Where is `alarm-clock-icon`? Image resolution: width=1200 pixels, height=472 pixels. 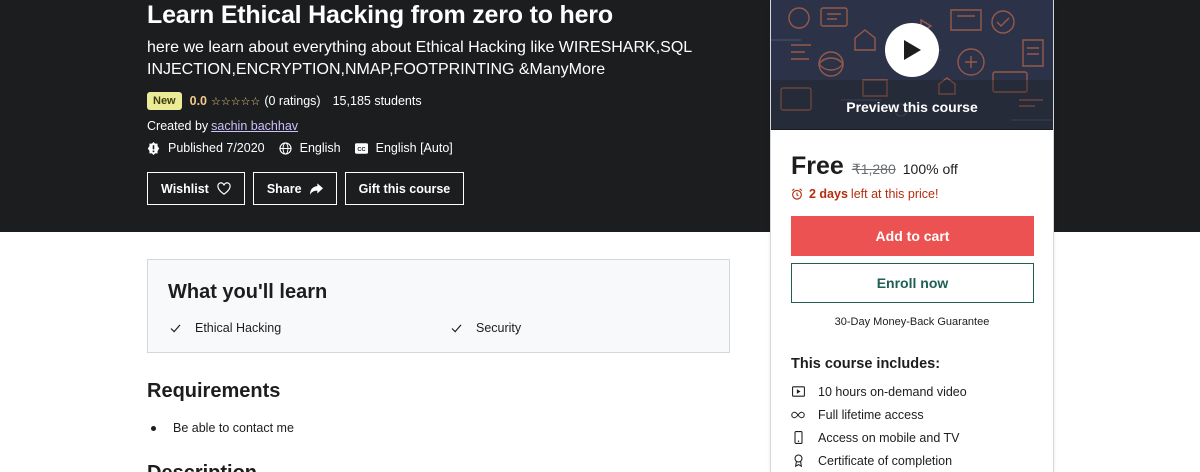
alarm-clock-icon is located at coordinates (797, 194).